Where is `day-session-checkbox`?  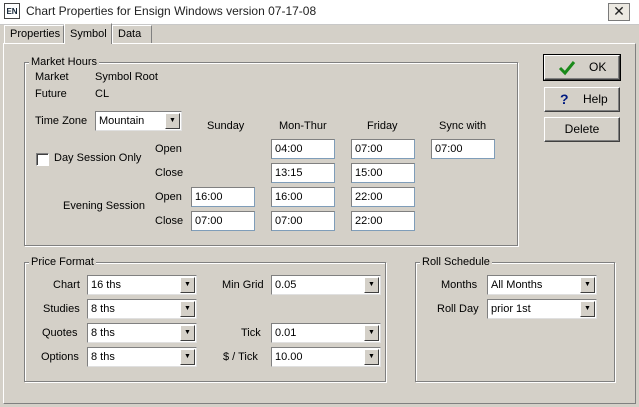 day-session-checkbox is located at coordinates (42, 159).